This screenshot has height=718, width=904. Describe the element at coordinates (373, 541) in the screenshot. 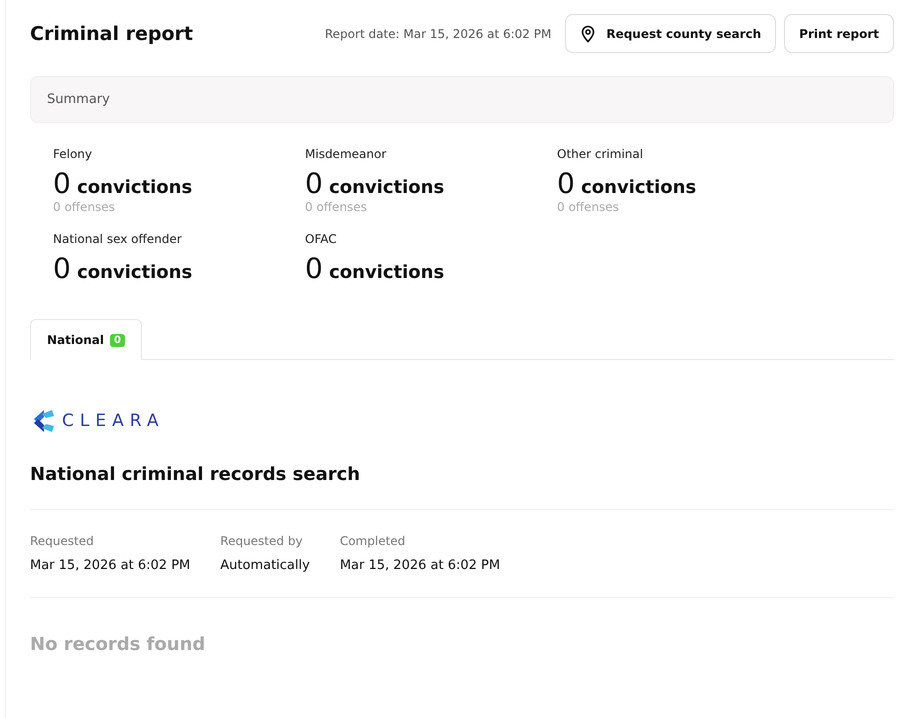

I see `detail-label: Completed` at that location.